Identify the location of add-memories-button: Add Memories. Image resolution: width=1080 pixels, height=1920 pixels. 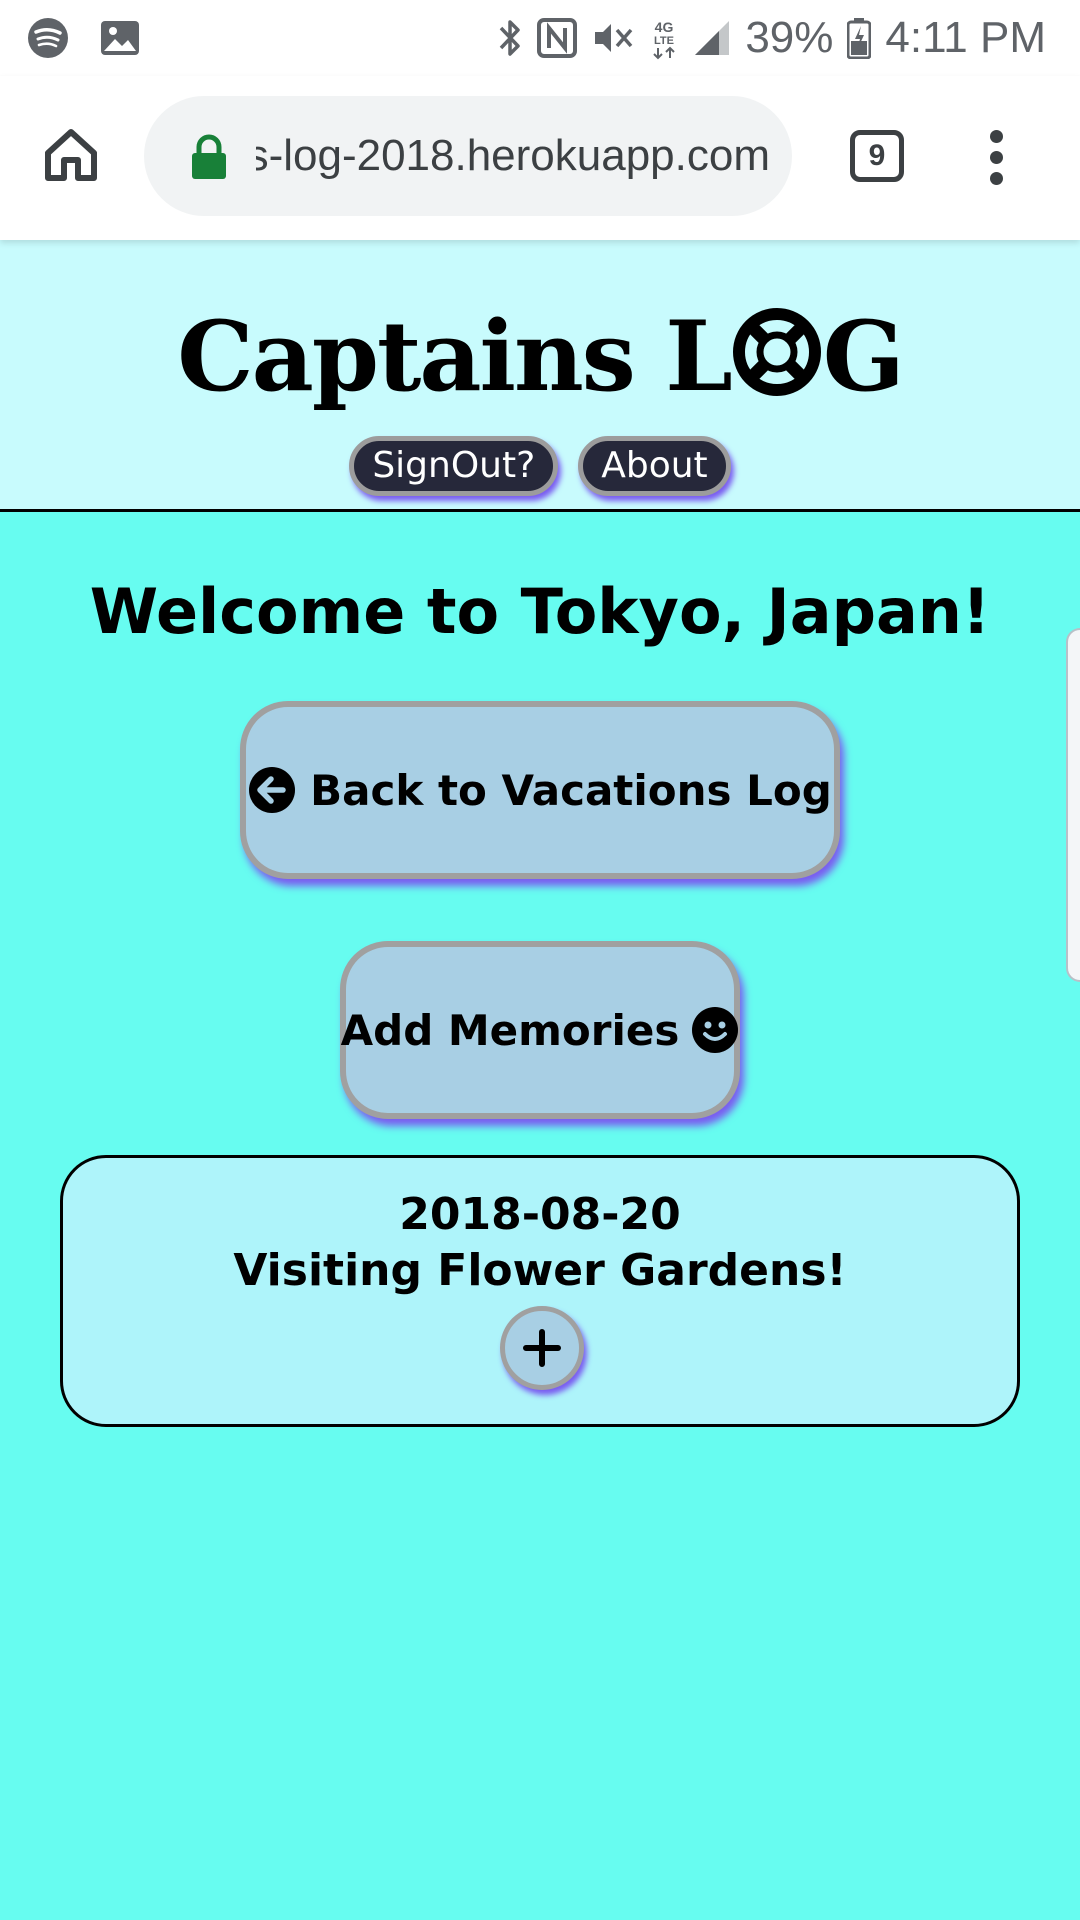
(540, 1030).